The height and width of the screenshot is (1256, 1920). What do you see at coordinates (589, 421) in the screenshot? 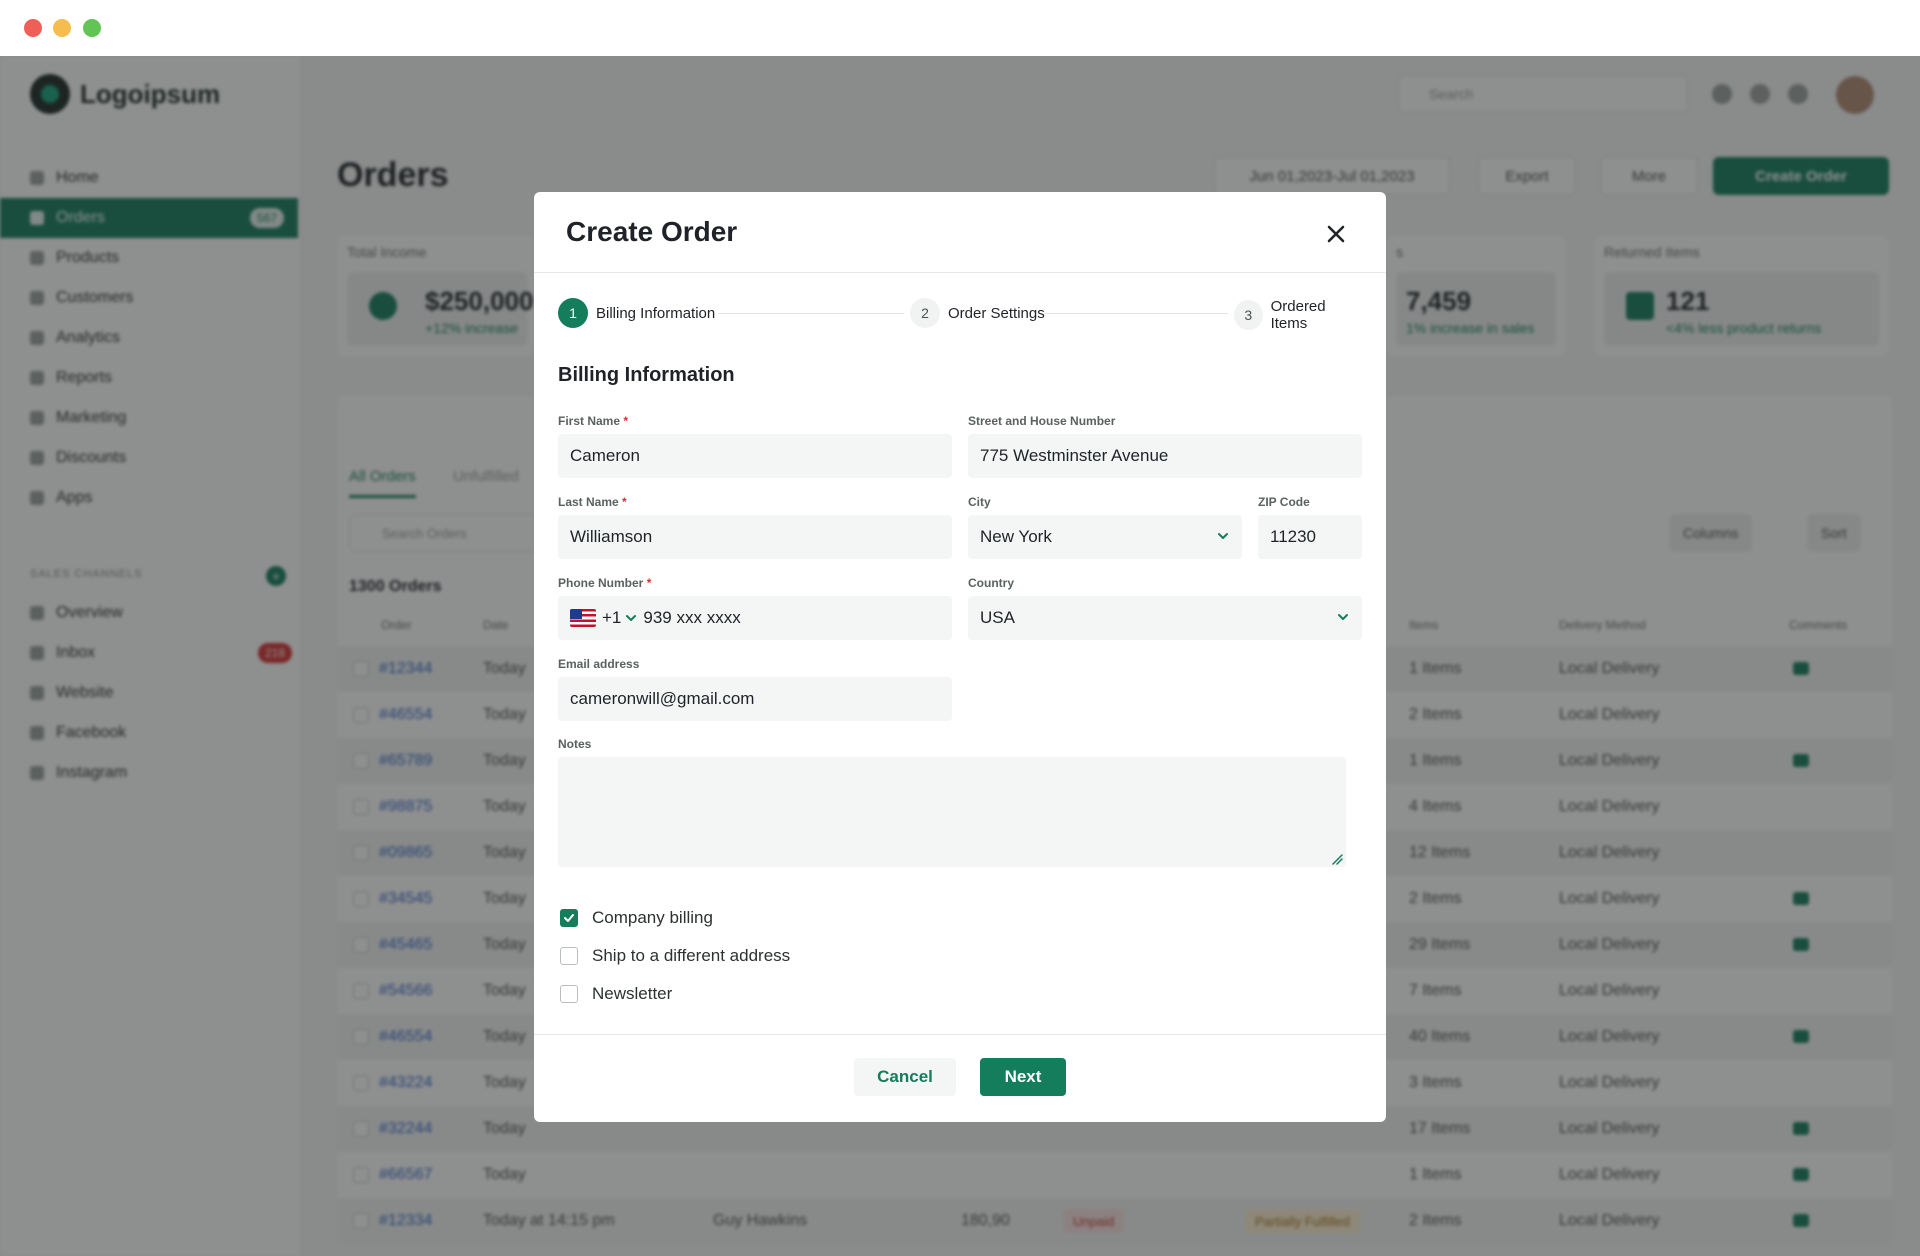
I see `label-text: First Name` at bounding box center [589, 421].